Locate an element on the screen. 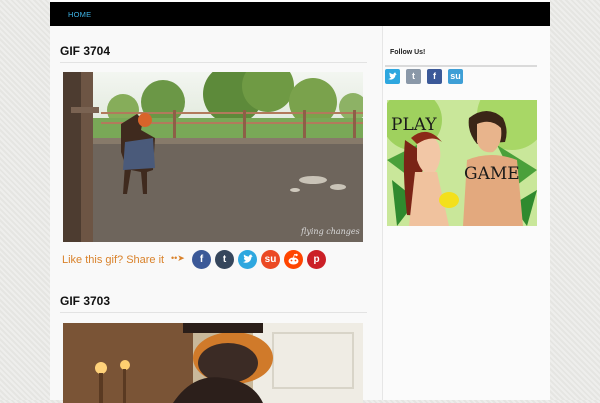 The height and width of the screenshot is (403, 600). pinterest-icon: p is located at coordinates (316, 259).